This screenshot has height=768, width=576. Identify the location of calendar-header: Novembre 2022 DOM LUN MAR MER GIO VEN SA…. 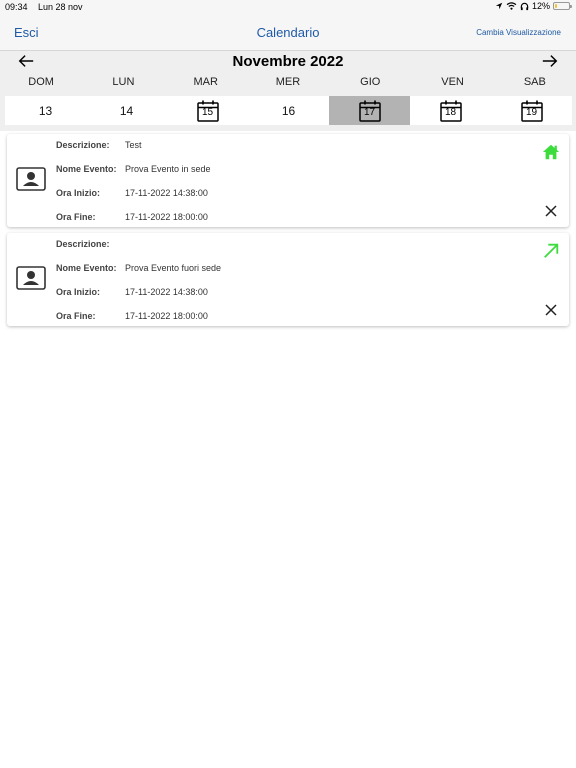
(288, 91).